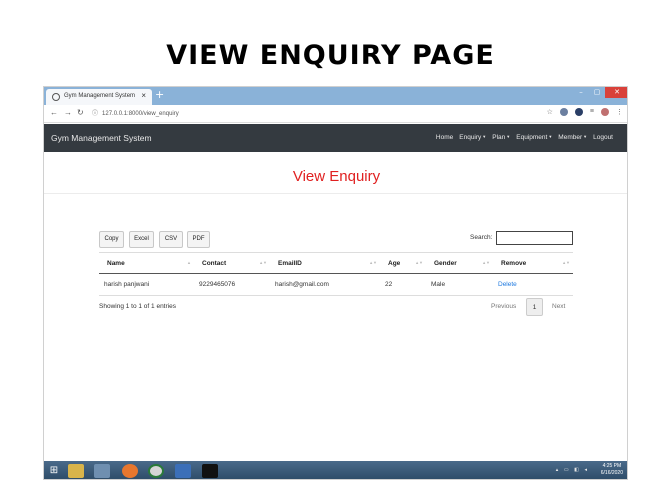 This screenshot has height=494, width=661. What do you see at coordinates (459, 284) in the screenshot?
I see `cell-gender: Male` at bounding box center [459, 284].